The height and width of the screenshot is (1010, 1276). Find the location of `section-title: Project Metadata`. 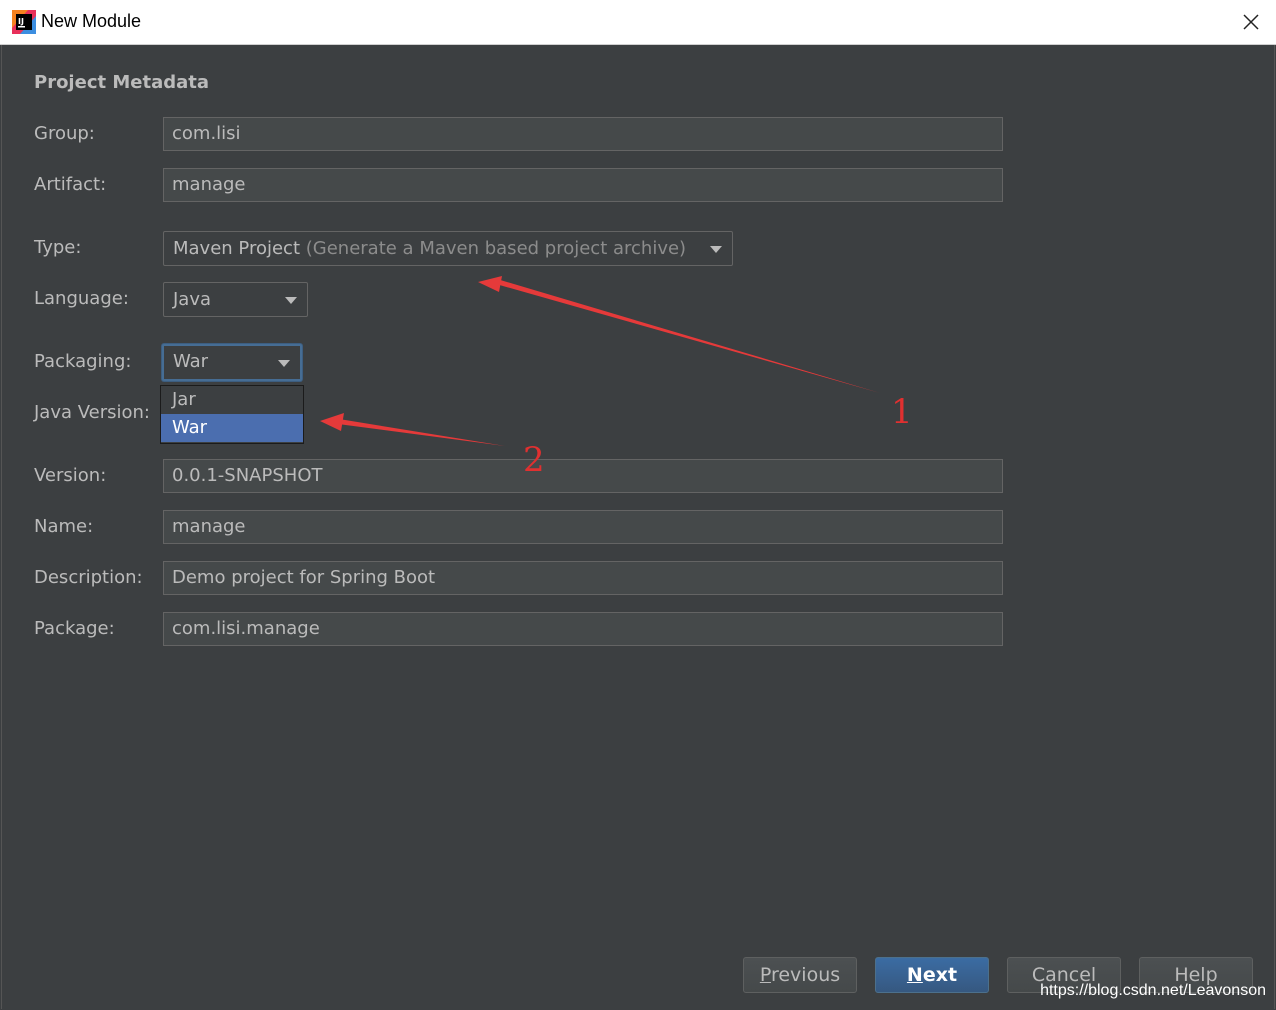

section-title: Project Metadata is located at coordinates (122, 82).